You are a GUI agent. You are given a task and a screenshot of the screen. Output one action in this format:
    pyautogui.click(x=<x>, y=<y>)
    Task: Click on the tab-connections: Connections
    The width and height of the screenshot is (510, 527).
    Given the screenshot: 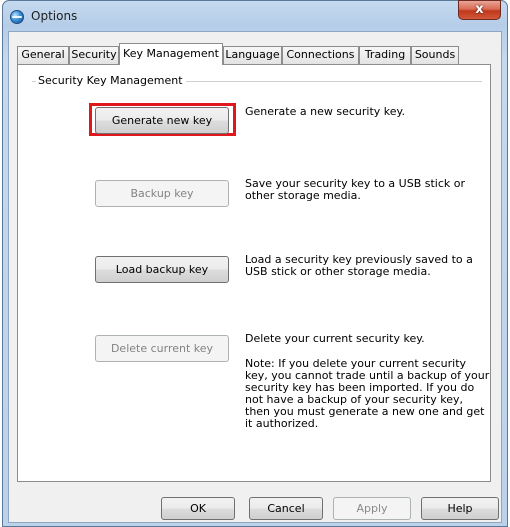 What is the action you would take?
    pyautogui.click(x=320, y=55)
    